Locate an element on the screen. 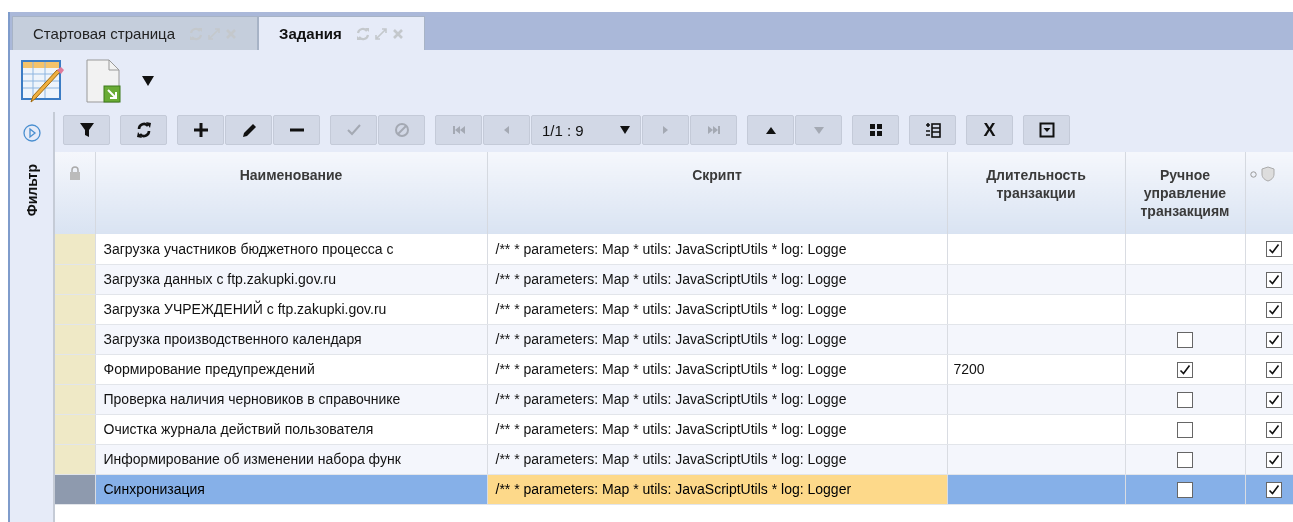  column-header: Наименование is located at coordinates (291, 193).